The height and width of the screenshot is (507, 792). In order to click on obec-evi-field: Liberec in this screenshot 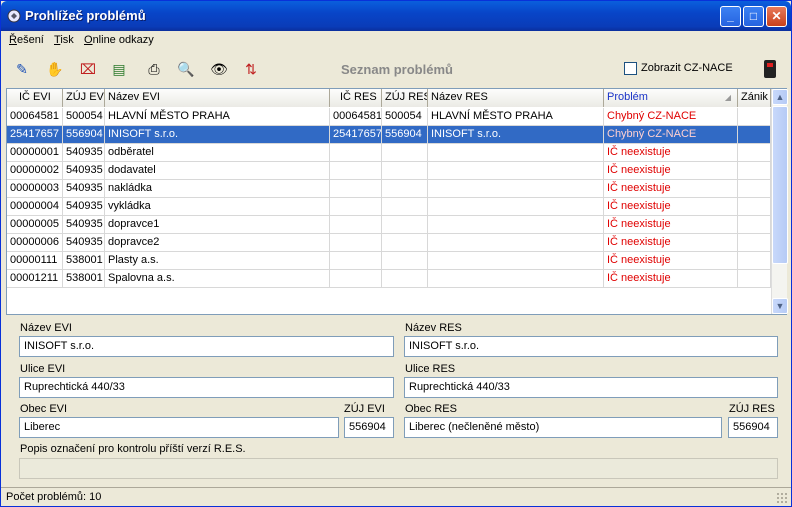, I will do `click(179, 427)`.